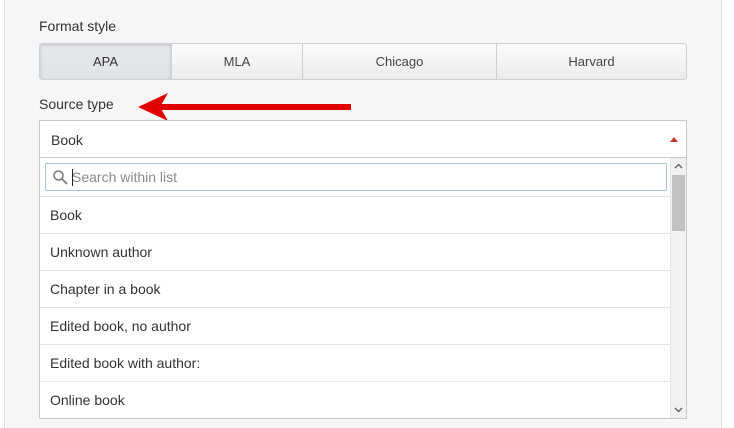  Describe the element at coordinates (678, 166) in the screenshot. I see `scroll-up-icon` at that location.